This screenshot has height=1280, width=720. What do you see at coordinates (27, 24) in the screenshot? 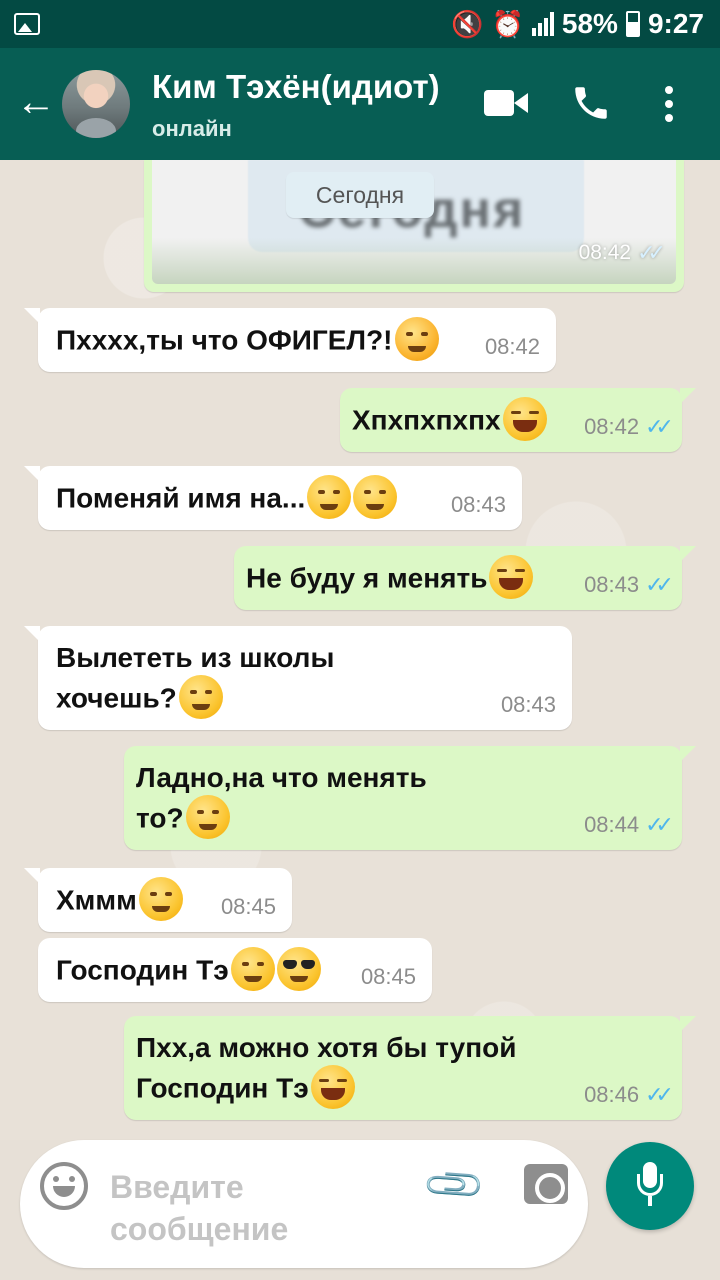
I see `image-notification-icon` at bounding box center [27, 24].